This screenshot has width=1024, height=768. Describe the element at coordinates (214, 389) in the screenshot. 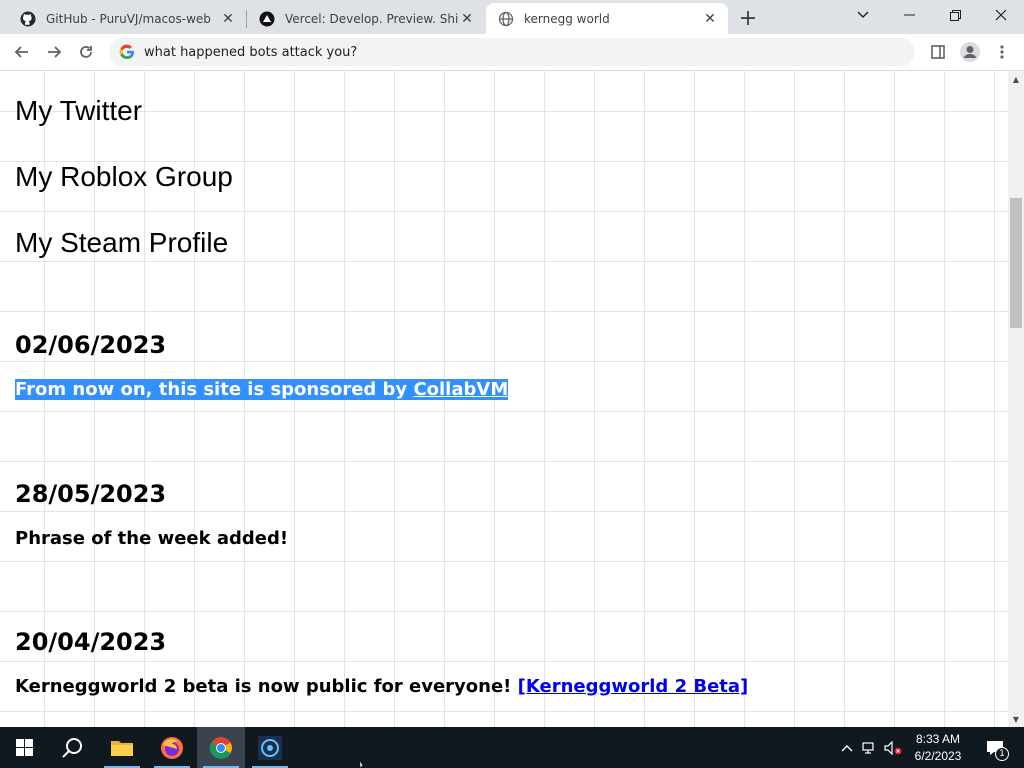

I see `update-text-body: From now on, this site is sponsored by` at that location.